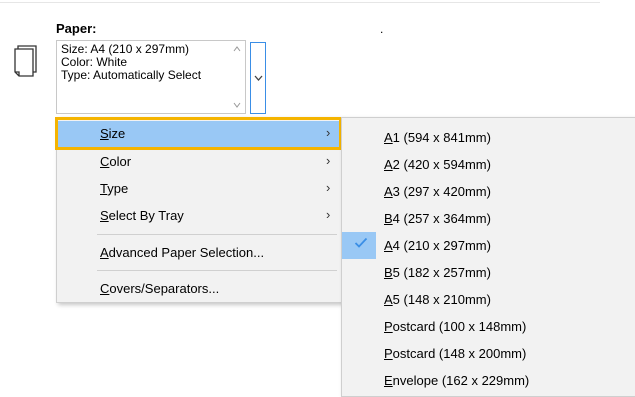 The width and height of the screenshot is (635, 397). Describe the element at coordinates (114, 188) in the screenshot. I see `menu-item-label: Type` at that location.